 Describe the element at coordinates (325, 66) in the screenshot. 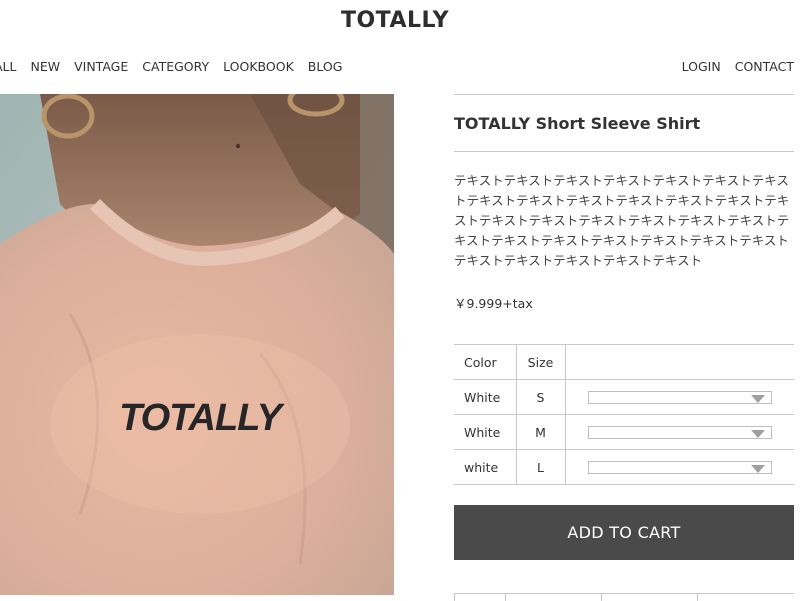

I see `nav-item-blog: BLOG` at that location.